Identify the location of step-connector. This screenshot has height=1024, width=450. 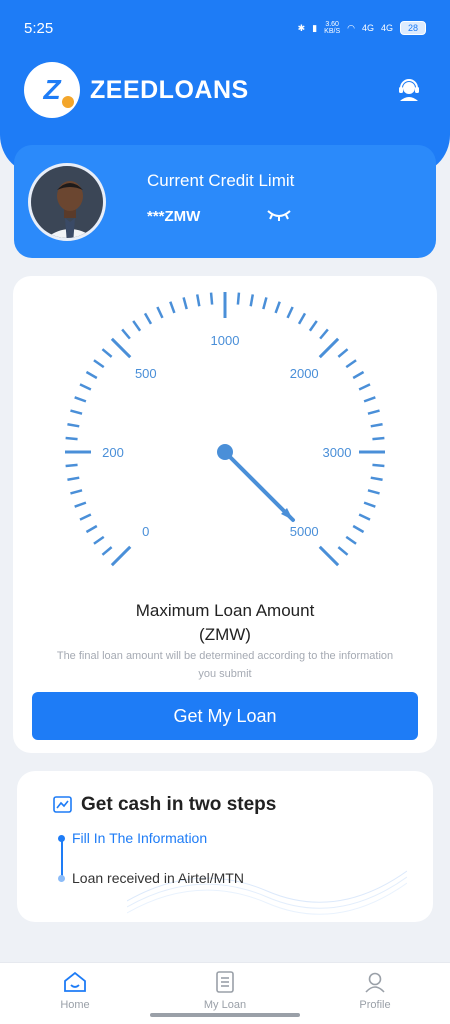
(62, 859).